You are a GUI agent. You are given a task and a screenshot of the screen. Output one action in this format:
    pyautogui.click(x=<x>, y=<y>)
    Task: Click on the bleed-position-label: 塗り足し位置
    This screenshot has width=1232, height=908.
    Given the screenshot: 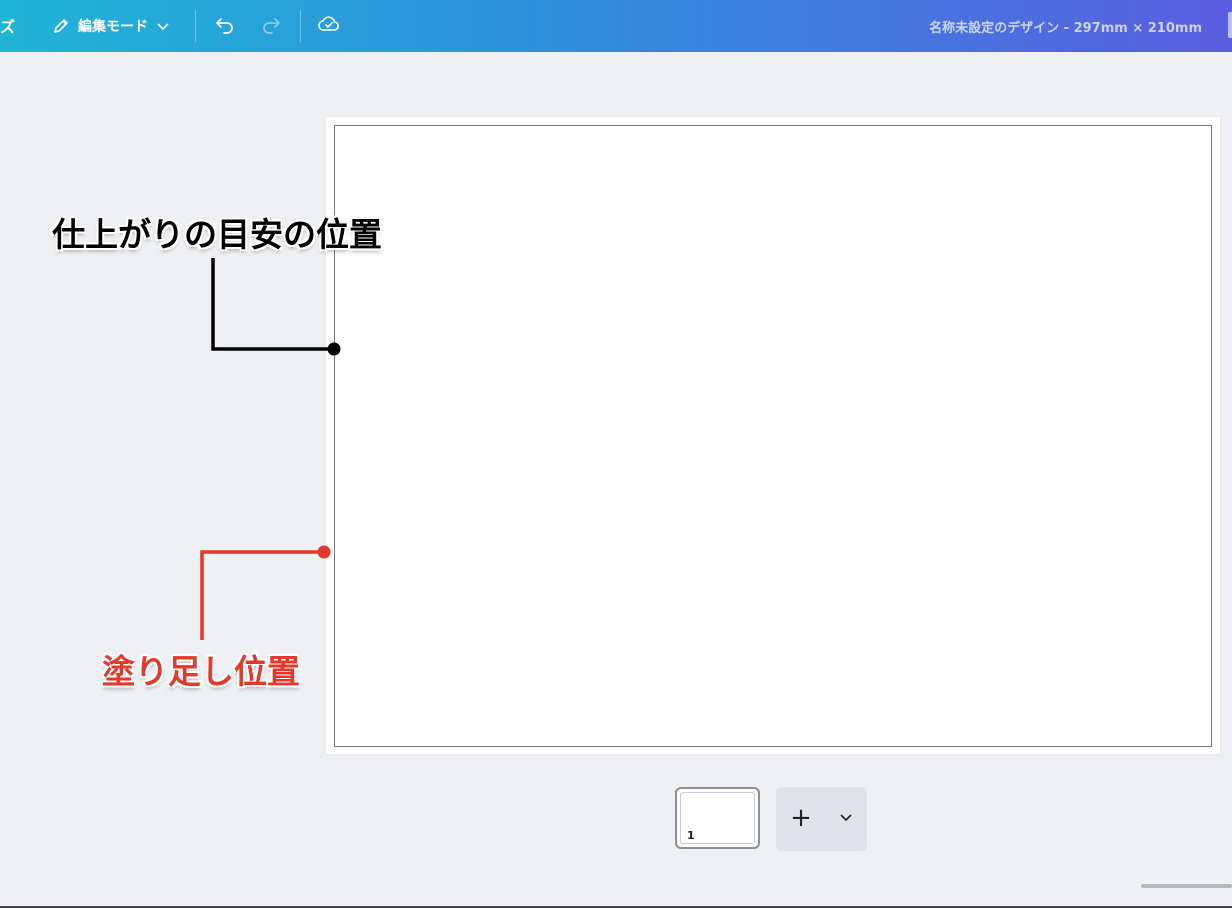 What is the action you would take?
    pyautogui.click(x=201, y=671)
    